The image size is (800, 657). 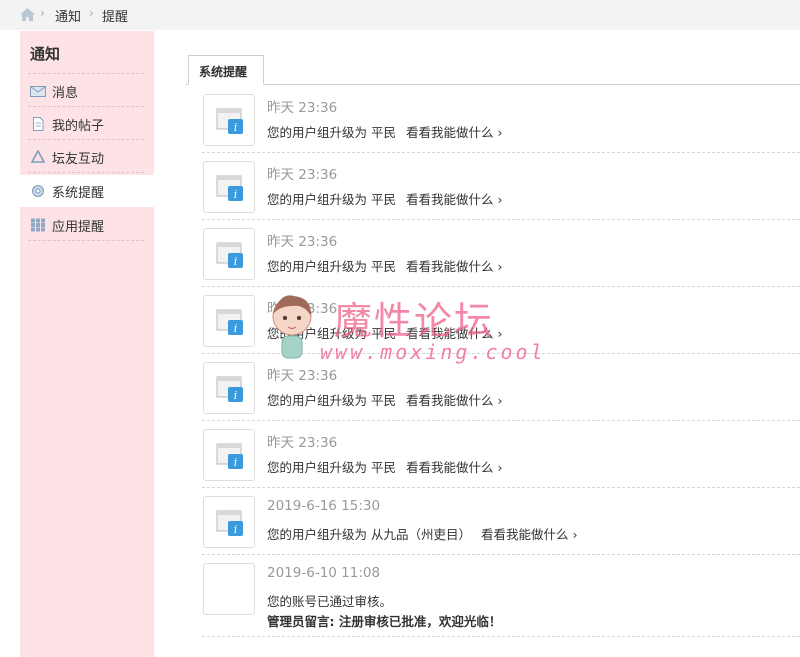 I want to click on home-icon, so click(x=27, y=14).